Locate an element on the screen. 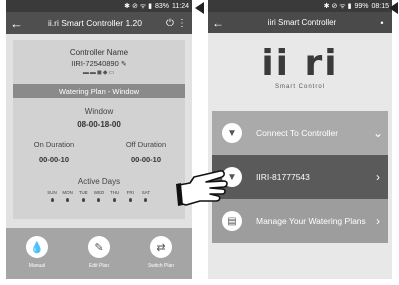  controller-device-row: ▼ IIRI-81777543 › is located at coordinates (300, 177).